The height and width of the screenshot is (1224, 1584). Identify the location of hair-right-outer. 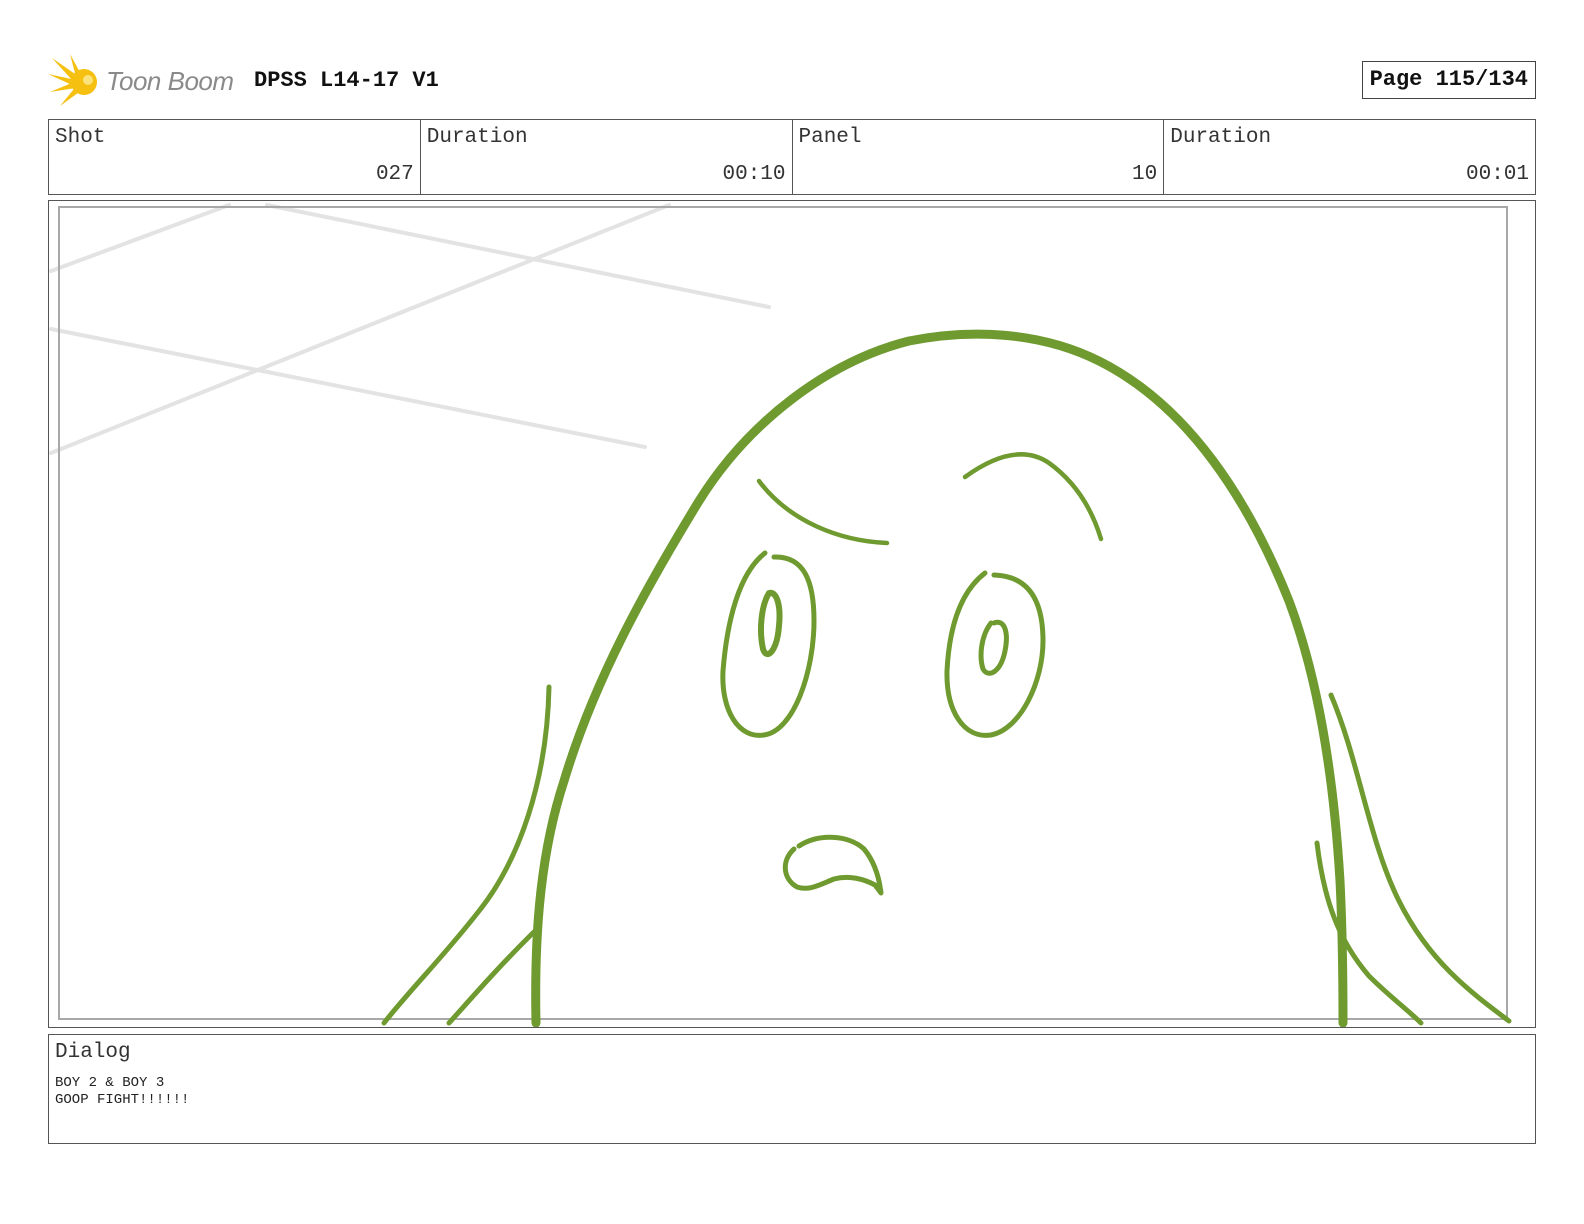
(1420, 858).